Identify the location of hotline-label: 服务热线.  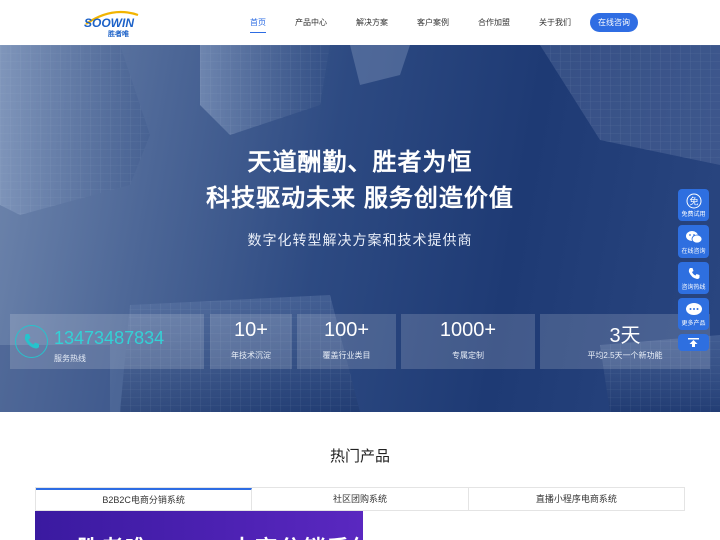
(70, 358).